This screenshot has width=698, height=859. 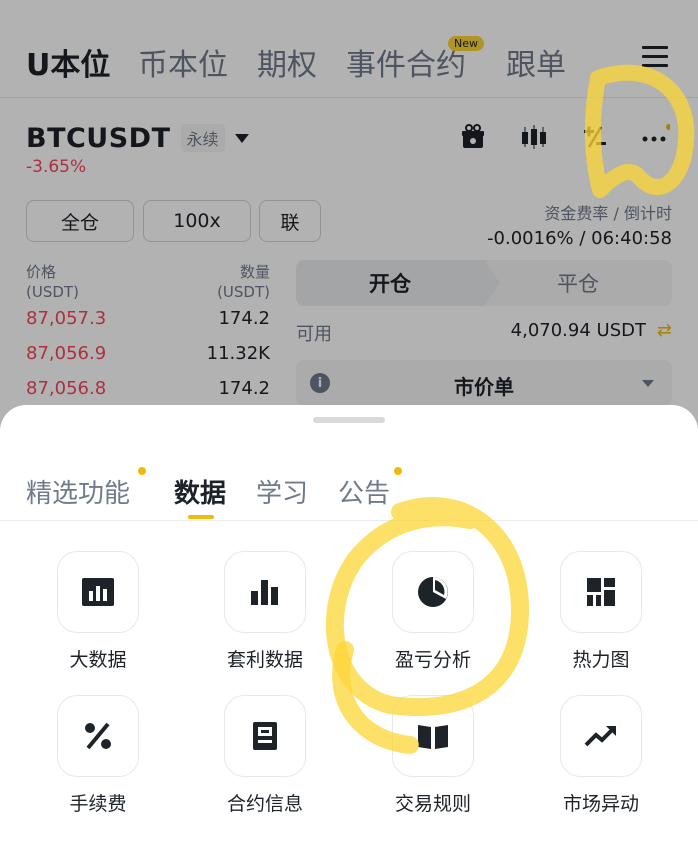 What do you see at coordinates (98, 660) in the screenshot?
I see `feature-label: 大数据` at bounding box center [98, 660].